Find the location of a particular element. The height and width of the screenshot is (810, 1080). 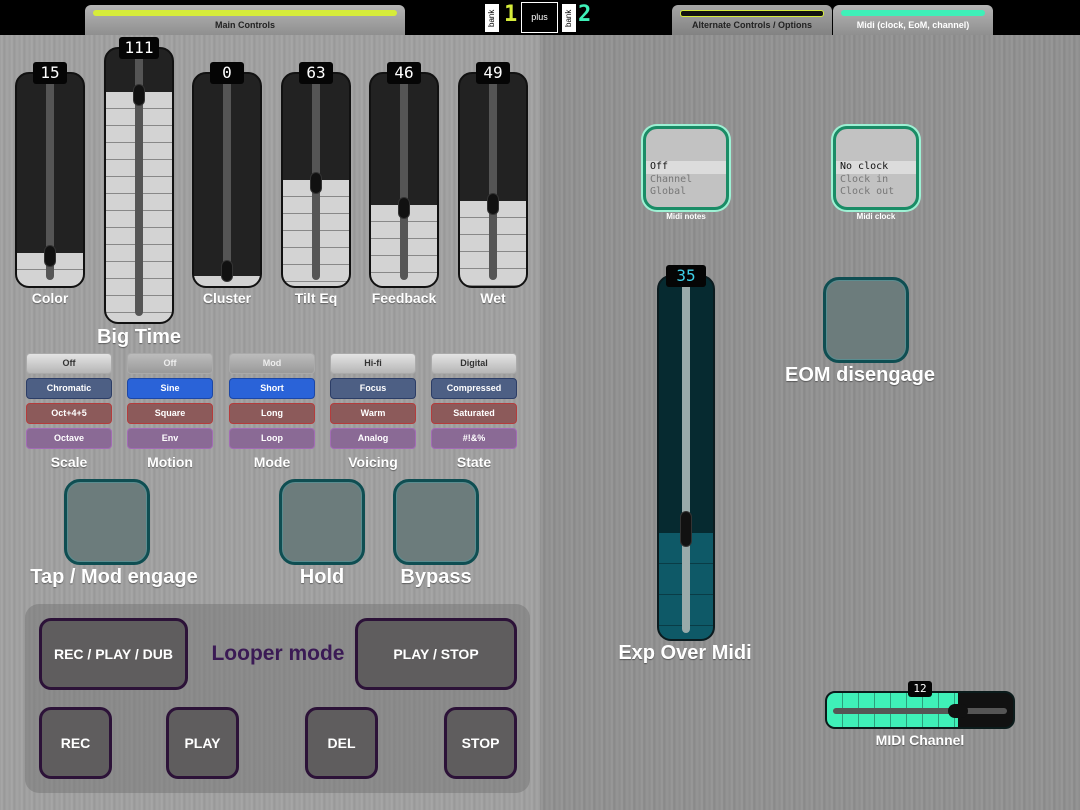

mode-option-short: Short is located at coordinates (272, 388).